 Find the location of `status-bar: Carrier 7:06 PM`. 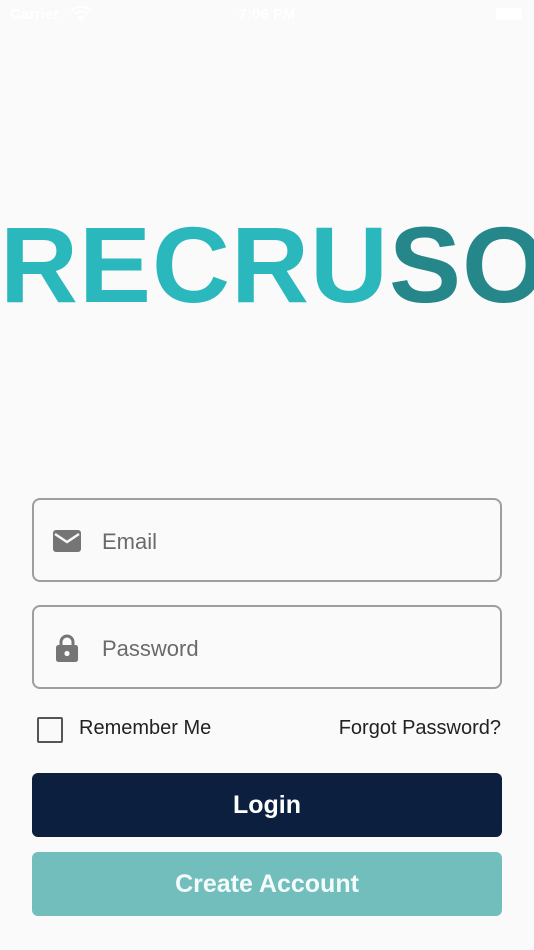

status-bar: Carrier 7:06 PM is located at coordinates (267, 15).